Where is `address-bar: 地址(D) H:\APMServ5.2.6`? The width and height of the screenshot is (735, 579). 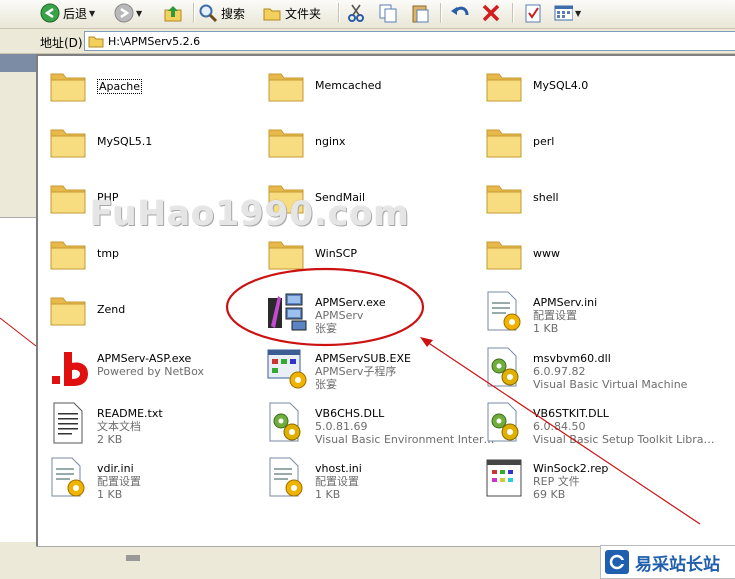 address-bar: 地址(D) H:\APMServ5.2.6 is located at coordinates (367, 41).